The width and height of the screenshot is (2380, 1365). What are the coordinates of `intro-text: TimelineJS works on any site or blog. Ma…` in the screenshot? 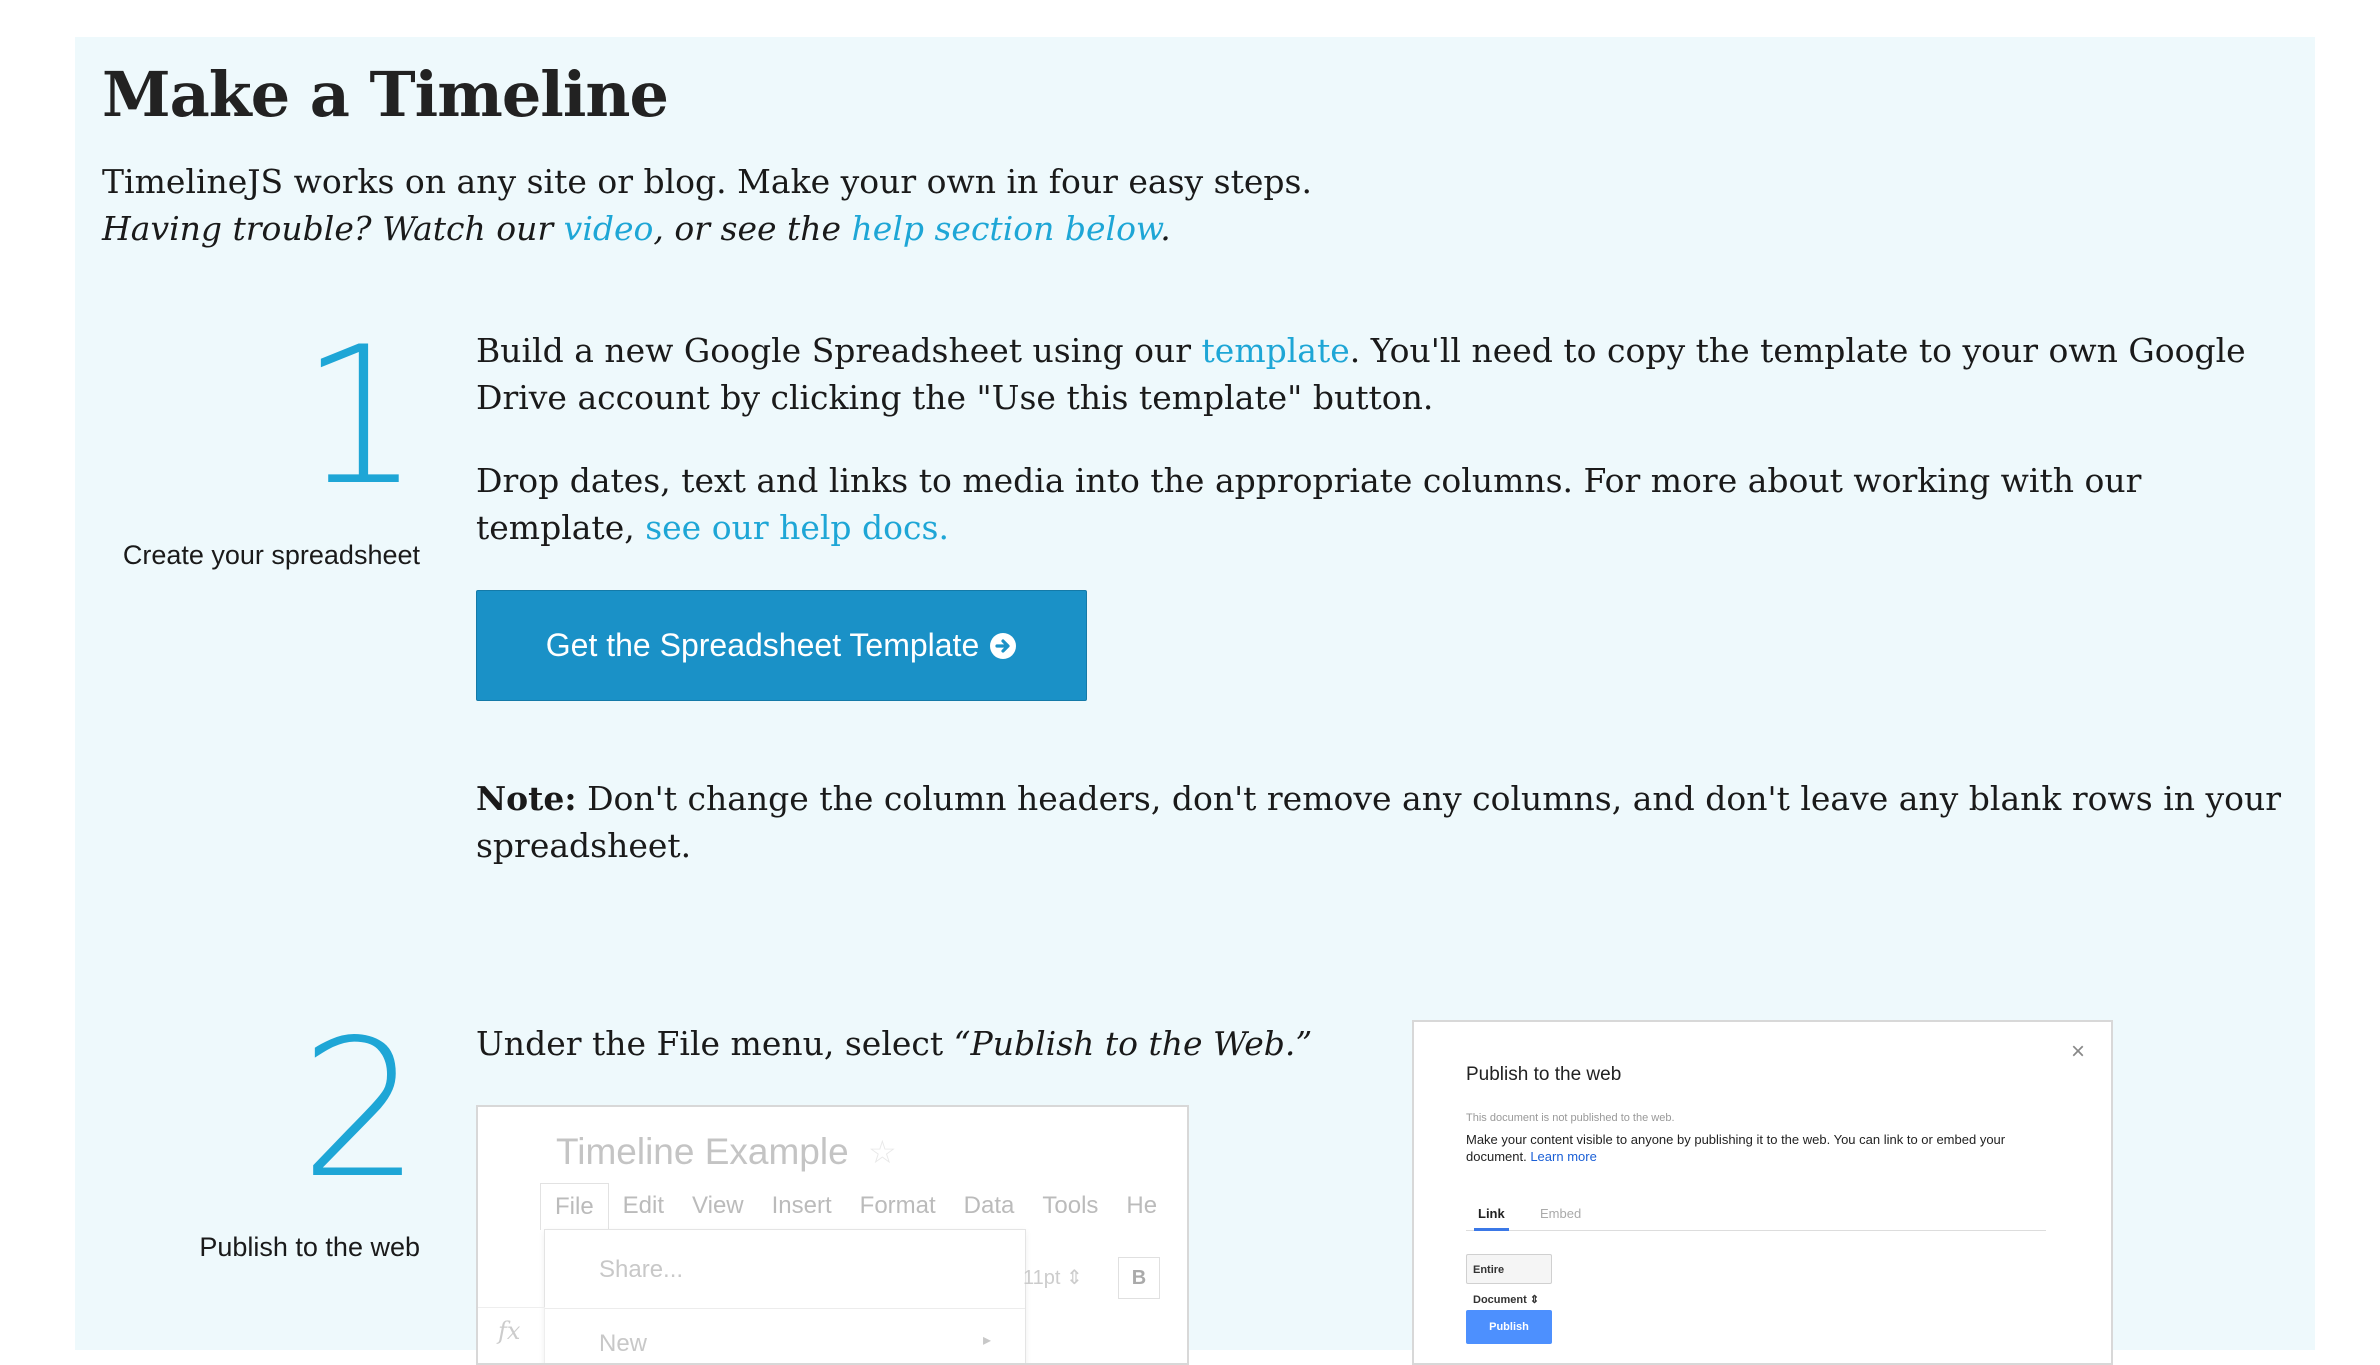 It's located at (1002, 205).